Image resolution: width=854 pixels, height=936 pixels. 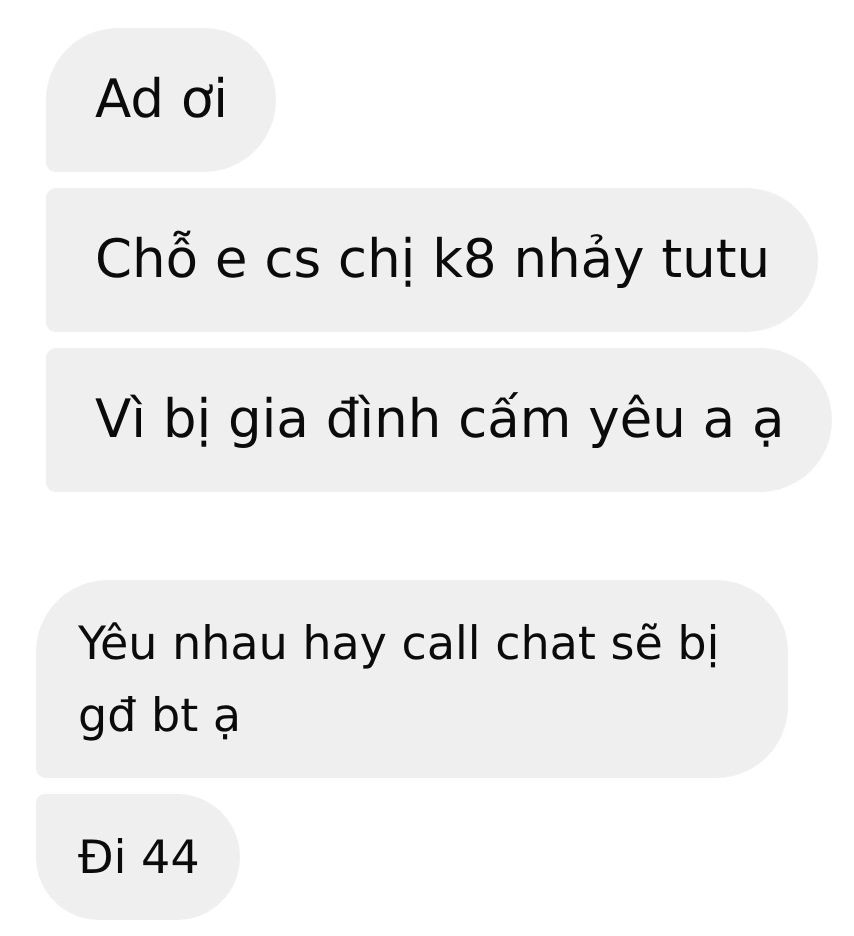 I want to click on message-bubble: Vì bị gia đình cấm yêu a ạ, so click(x=439, y=420).